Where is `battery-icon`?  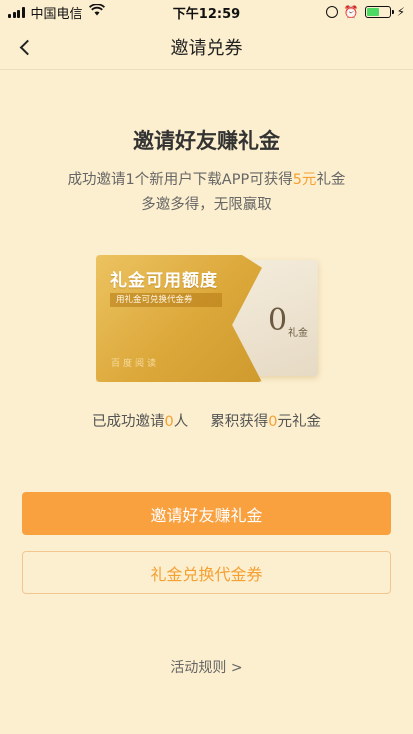 battery-icon is located at coordinates (379, 12).